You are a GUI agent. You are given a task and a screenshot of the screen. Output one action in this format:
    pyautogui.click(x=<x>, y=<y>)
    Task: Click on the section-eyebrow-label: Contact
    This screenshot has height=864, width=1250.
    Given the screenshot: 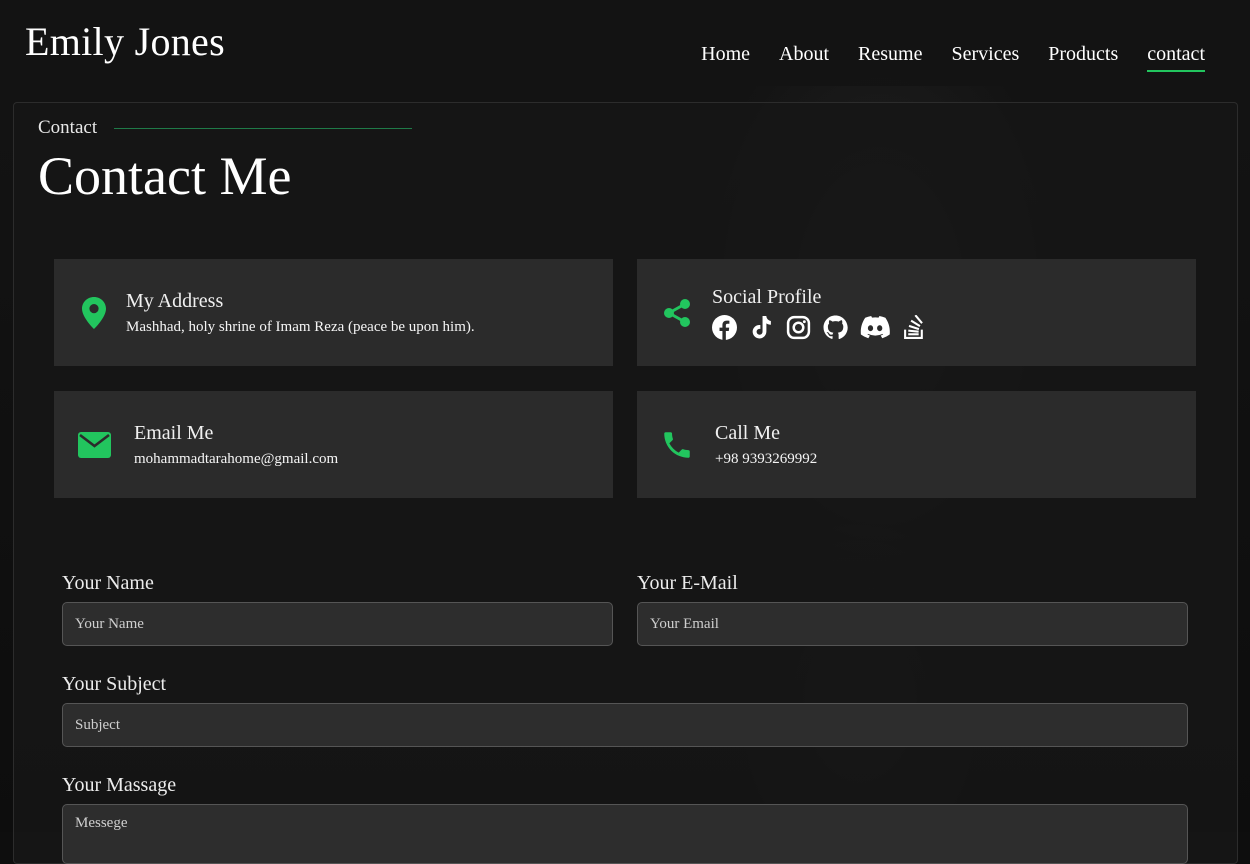 What is the action you would take?
    pyautogui.click(x=68, y=127)
    